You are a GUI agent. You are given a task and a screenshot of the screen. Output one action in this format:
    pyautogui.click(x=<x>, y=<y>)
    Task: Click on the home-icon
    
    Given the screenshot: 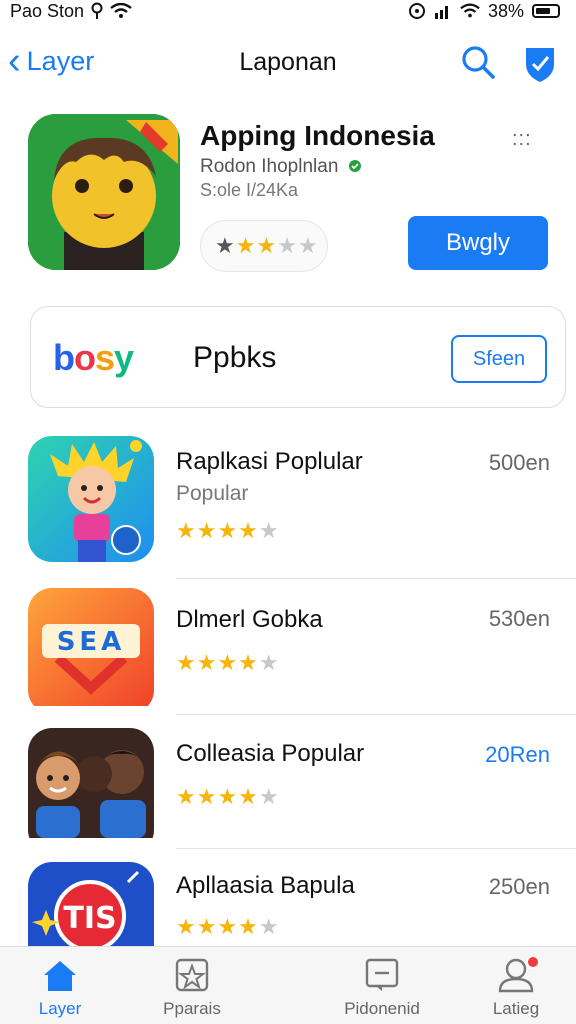 What is the action you would take?
    pyautogui.click(x=60, y=976)
    